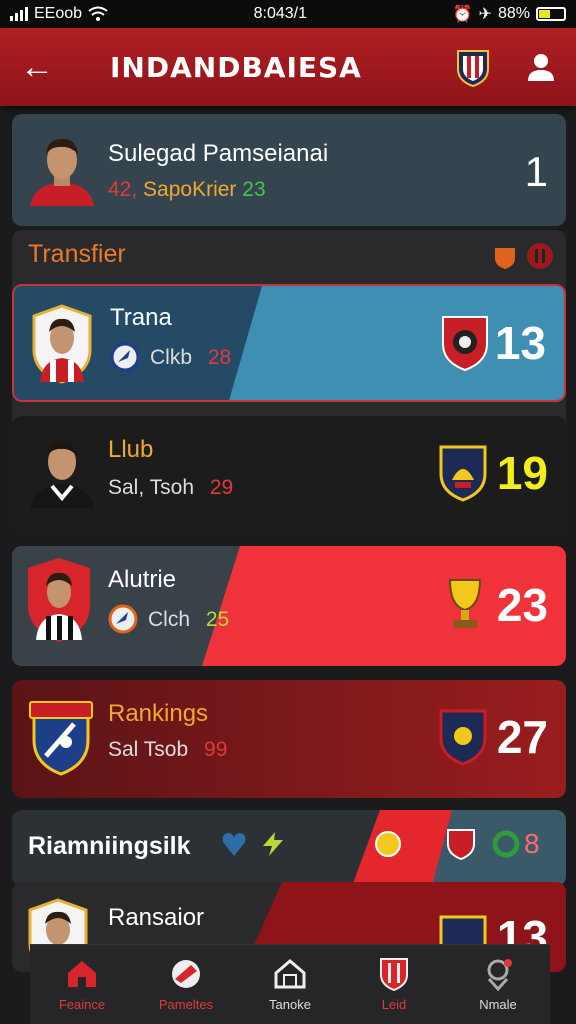  I want to click on stadium-icon, so click(290, 974).